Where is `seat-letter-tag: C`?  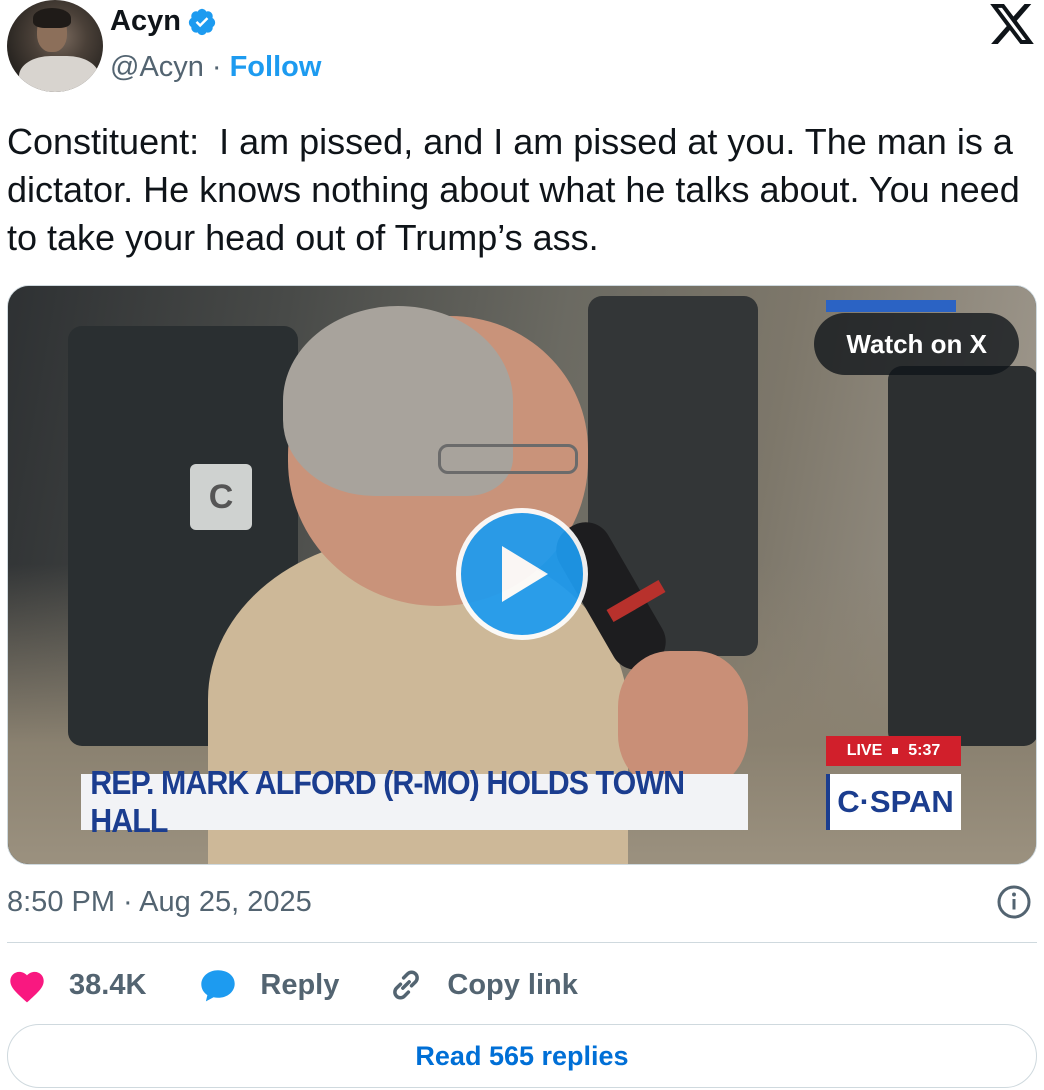
seat-letter-tag: C is located at coordinates (221, 497).